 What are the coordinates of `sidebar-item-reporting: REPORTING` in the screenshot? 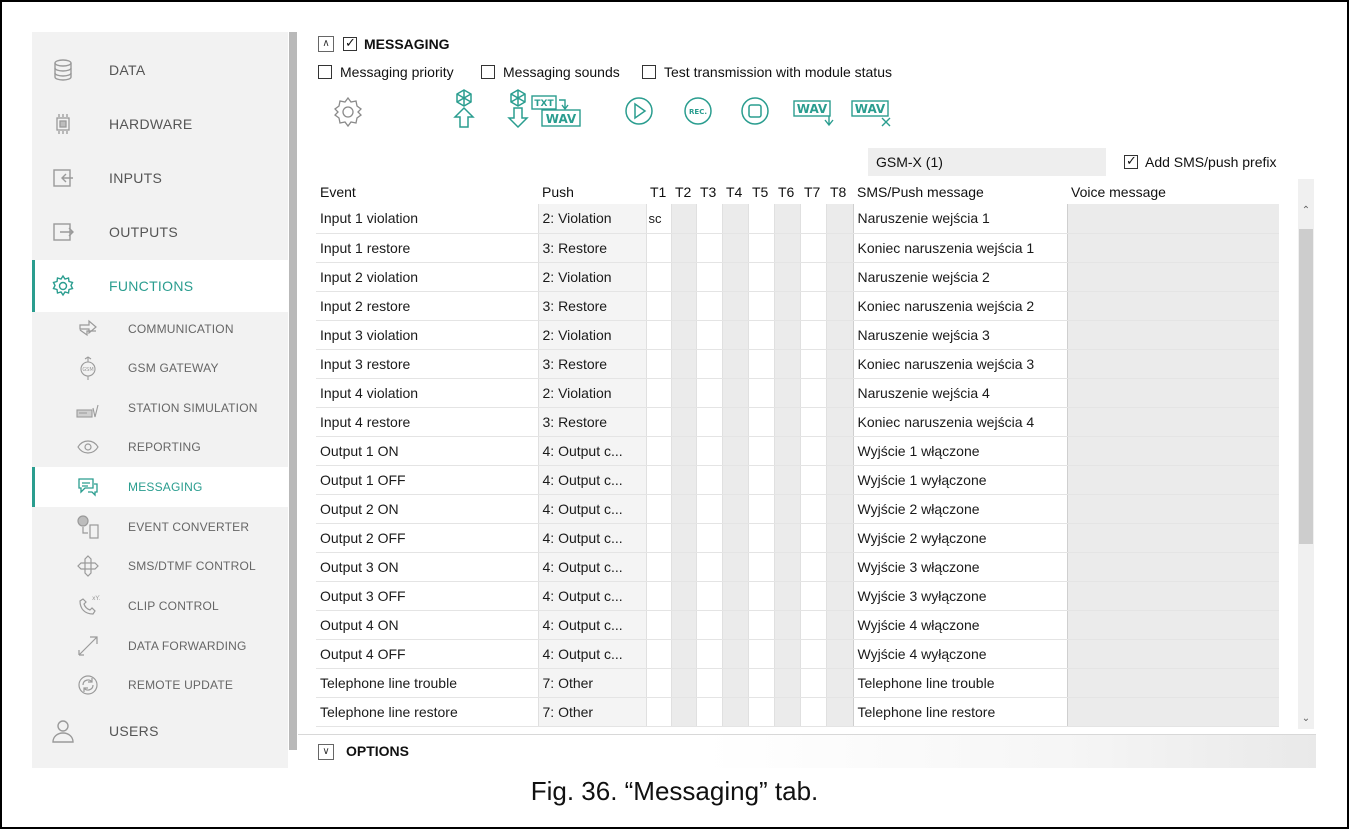 It's located at (160, 447).